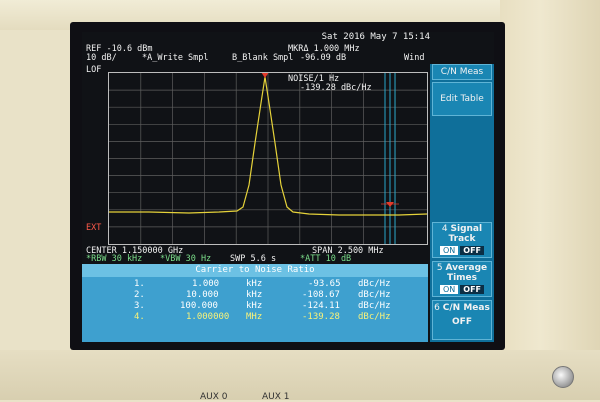 This screenshot has width=600, height=402. What do you see at coordinates (94, 70) in the screenshot?
I see `lof-indicator: LOF` at bounding box center [94, 70].